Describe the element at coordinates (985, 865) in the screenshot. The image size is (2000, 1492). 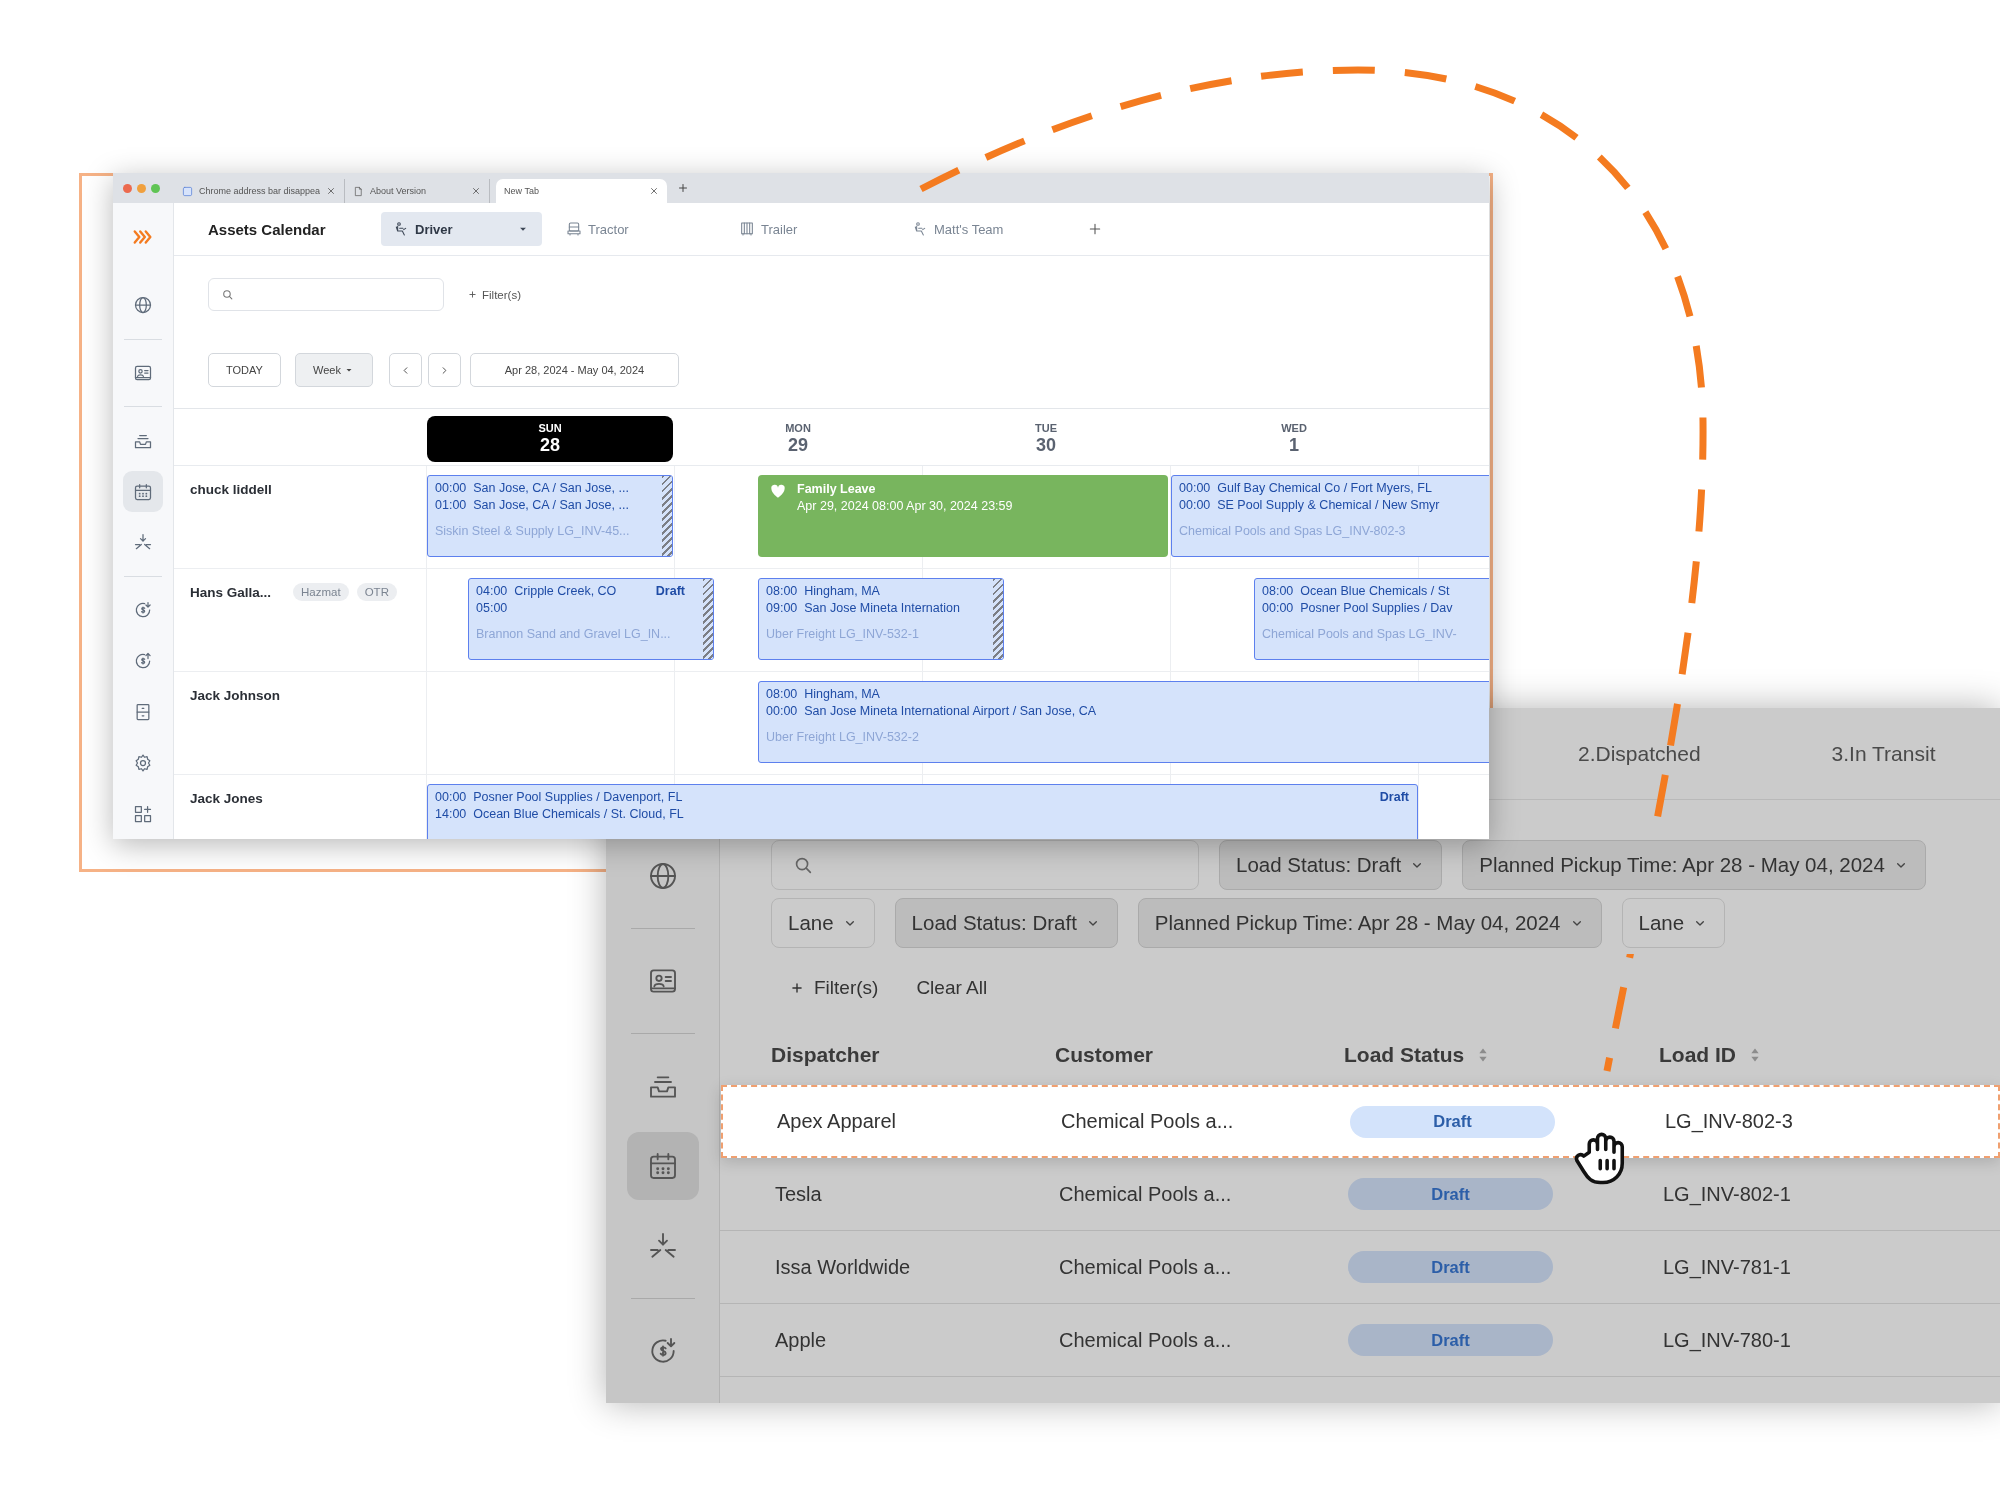
I see `search-field` at that location.